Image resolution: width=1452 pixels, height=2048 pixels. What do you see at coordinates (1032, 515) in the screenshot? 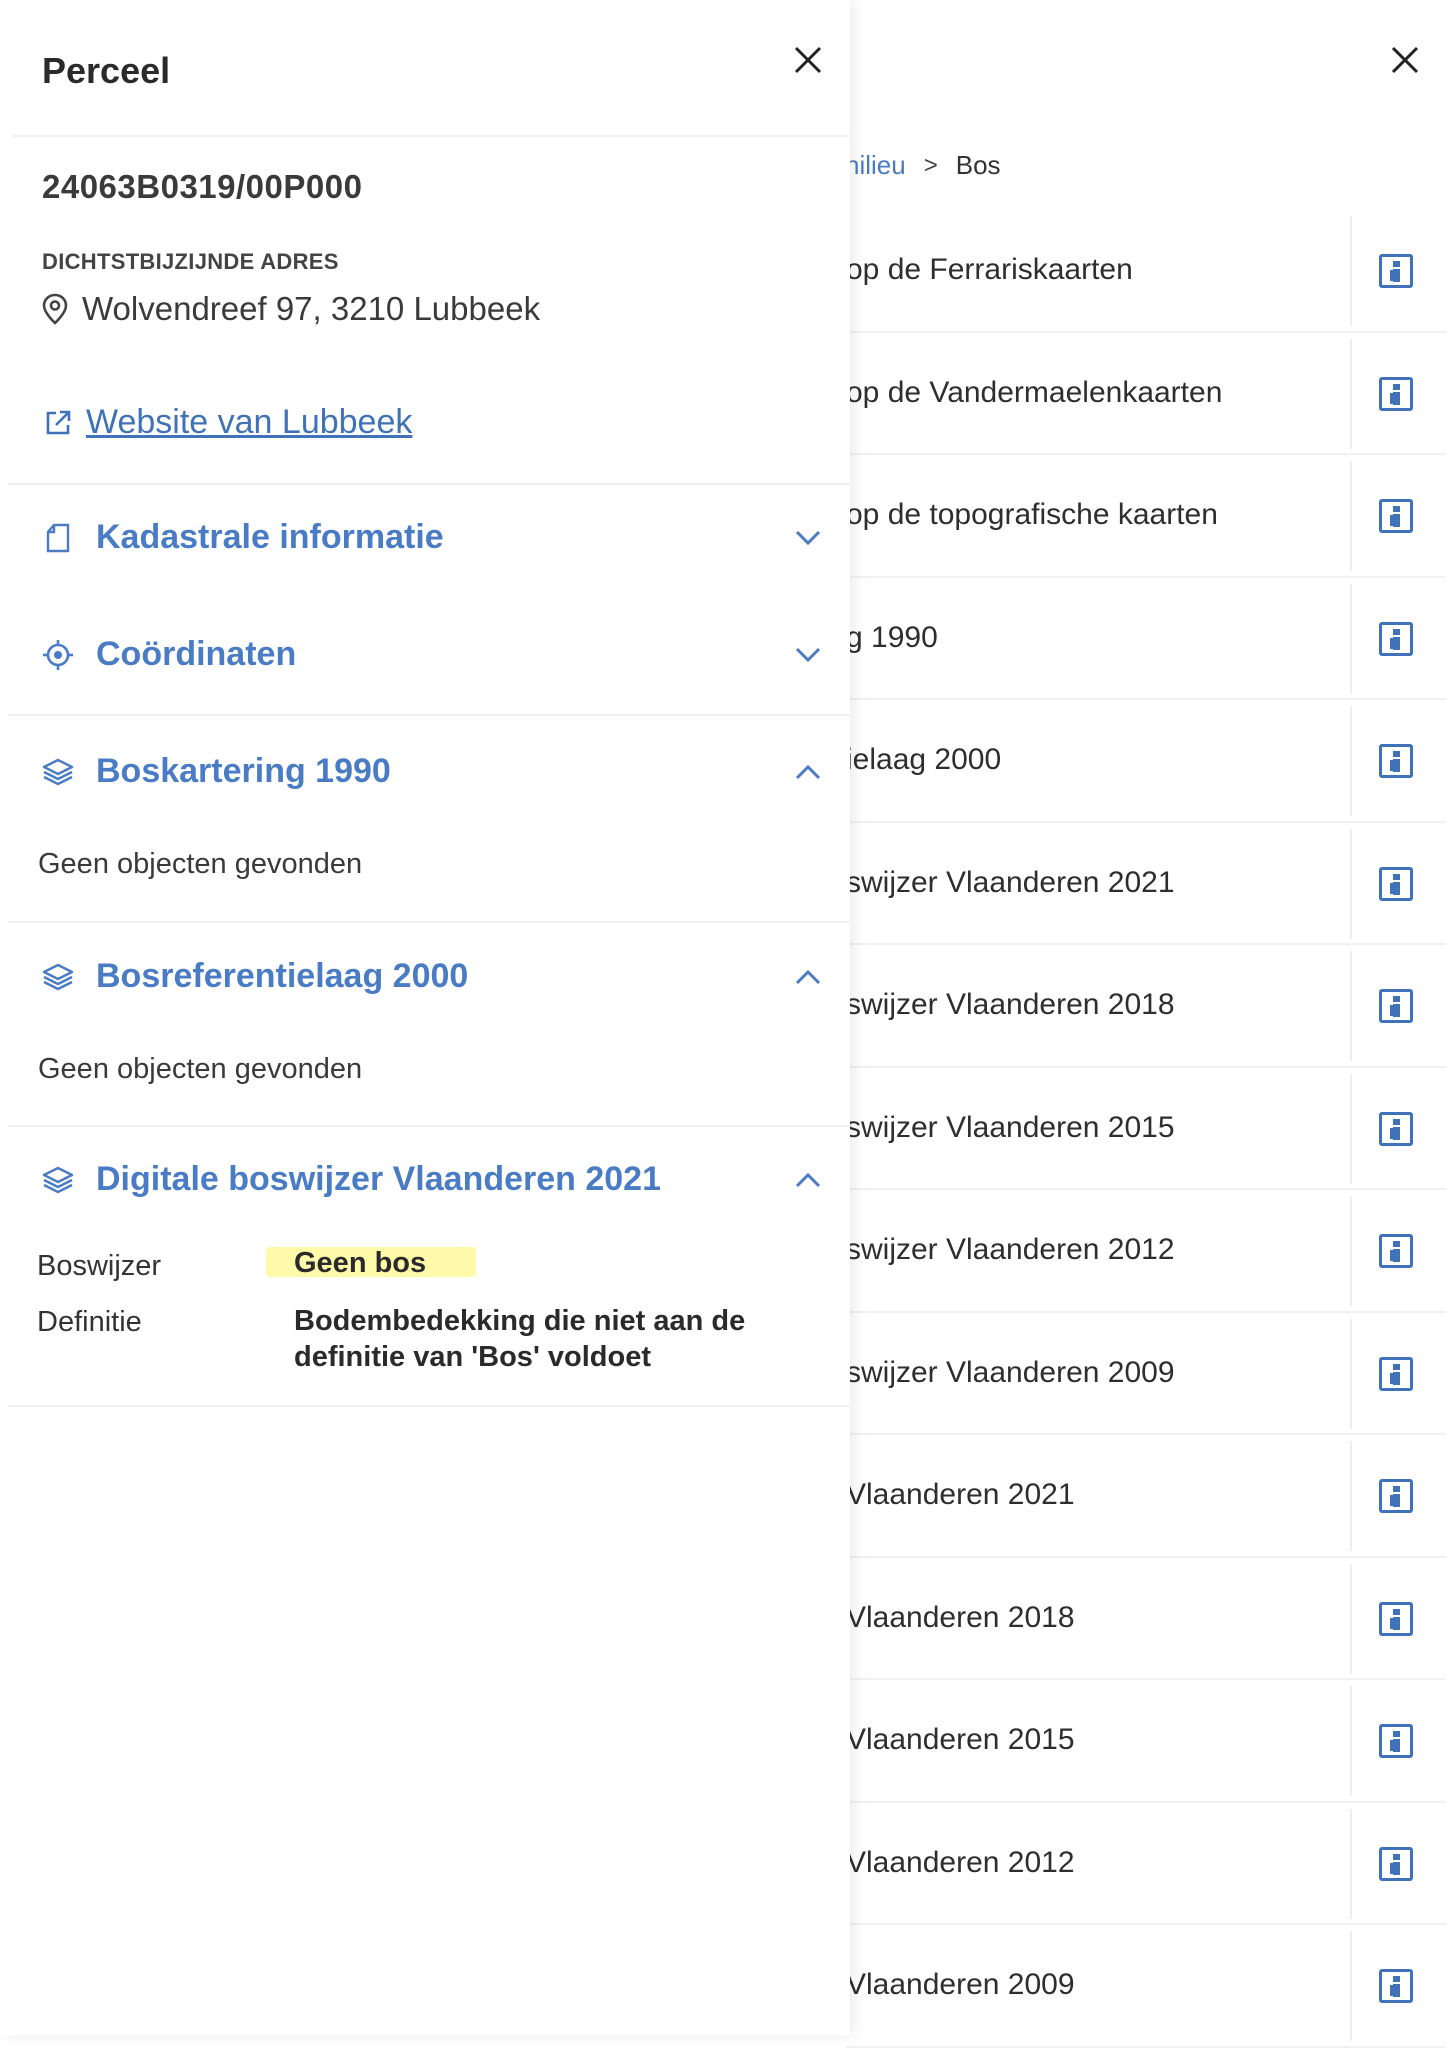
I see `layer-label: op de topografische kaarten` at bounding box center [1032, 515].